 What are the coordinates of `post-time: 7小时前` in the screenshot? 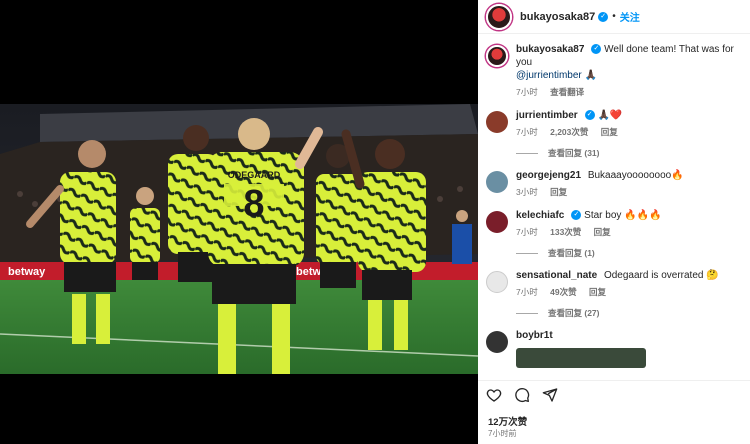 It's located at (502, 433).